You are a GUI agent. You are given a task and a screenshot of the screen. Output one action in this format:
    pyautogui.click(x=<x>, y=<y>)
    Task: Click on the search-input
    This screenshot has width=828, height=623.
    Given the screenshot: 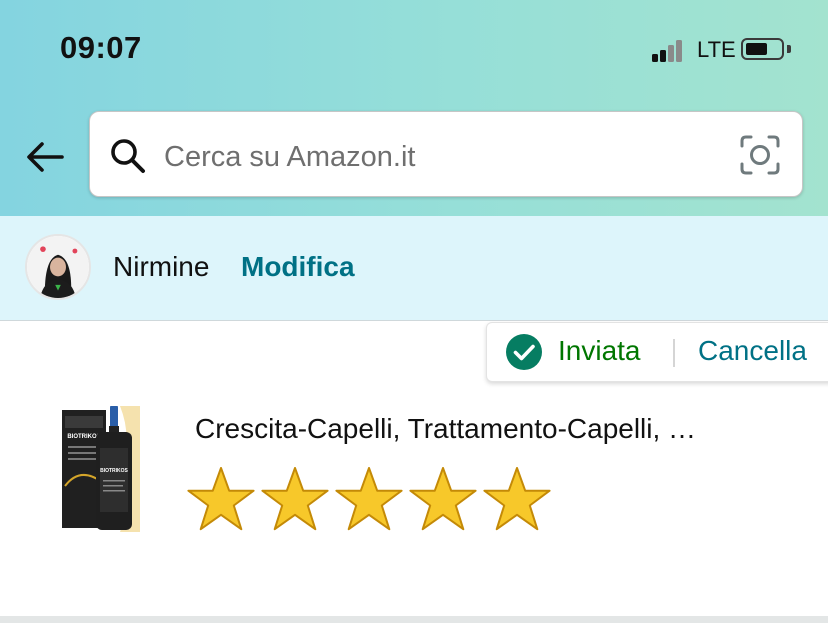 What is the action you would take?
    pyautogui.click(x=444, y=157)
    